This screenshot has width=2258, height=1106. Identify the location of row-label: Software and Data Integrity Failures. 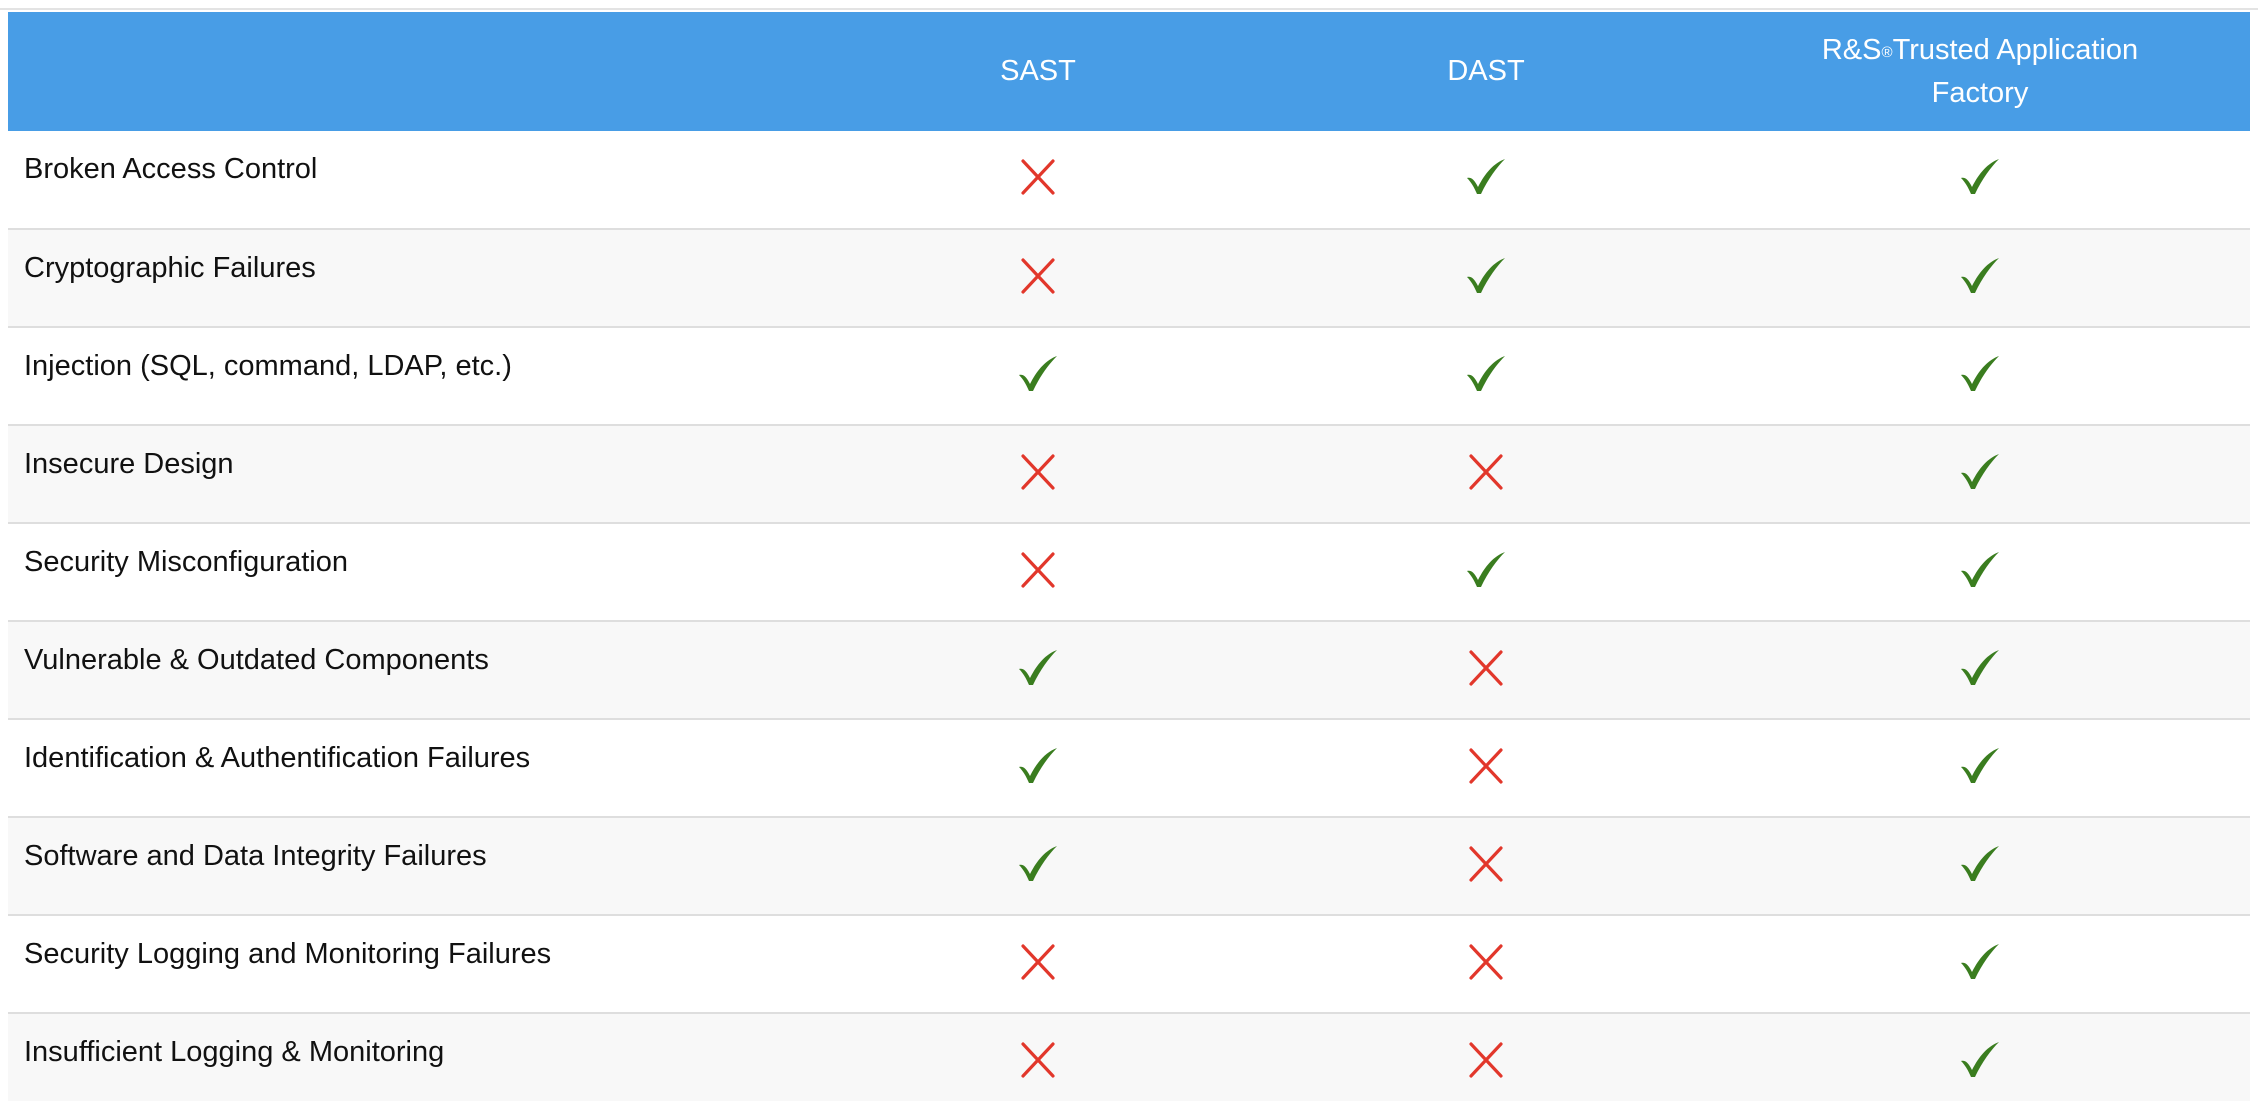
(255, 856).